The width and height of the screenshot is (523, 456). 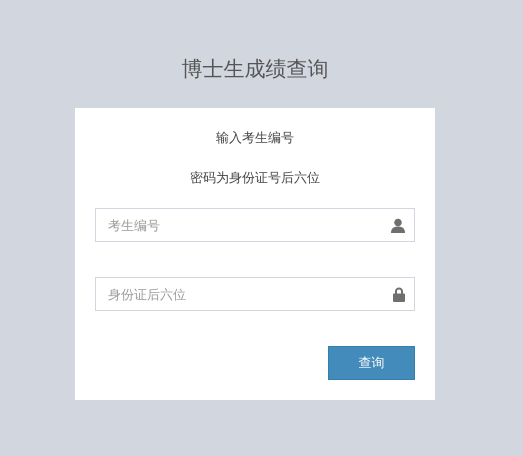 What do you see at coordinates (399, 294) in the screenshot?
I see `lock-icon` at bounding box center [399, 294].